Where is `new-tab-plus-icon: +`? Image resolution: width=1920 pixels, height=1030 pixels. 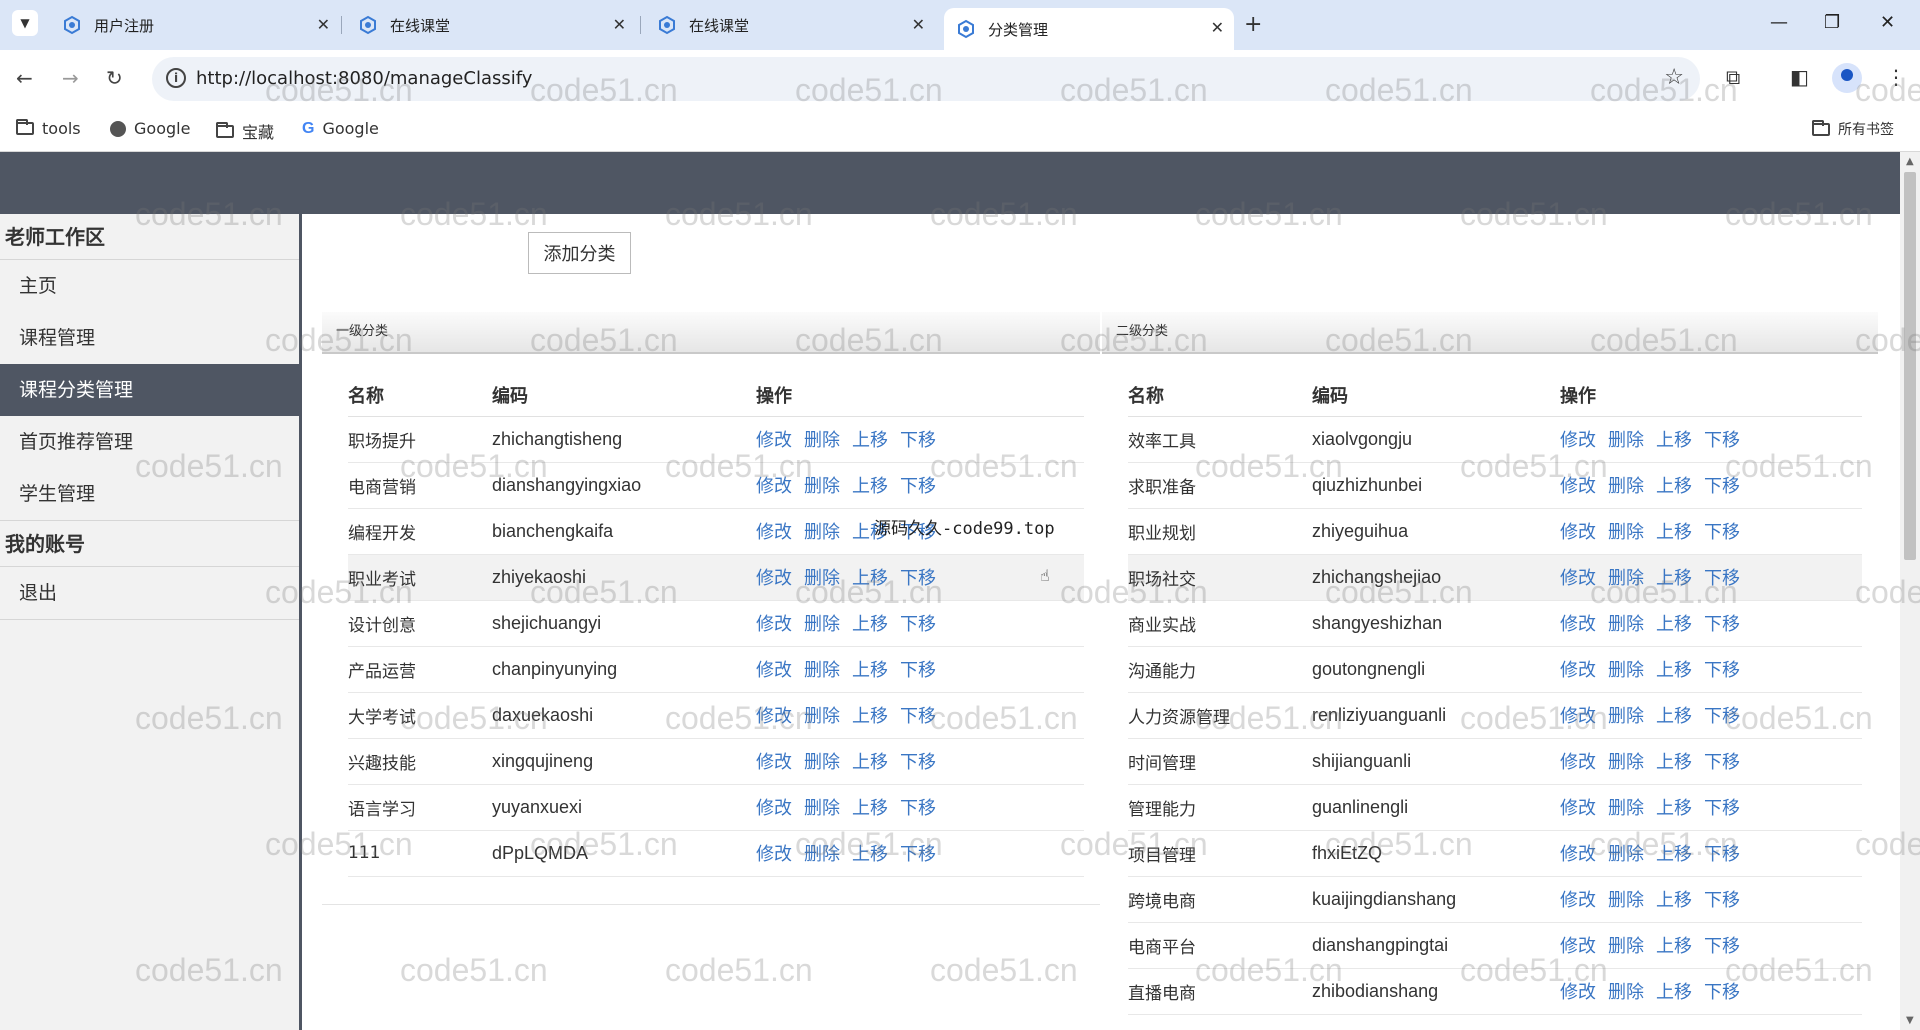 new-tab-plus-icon: + is located at coordinates (1253, 24).